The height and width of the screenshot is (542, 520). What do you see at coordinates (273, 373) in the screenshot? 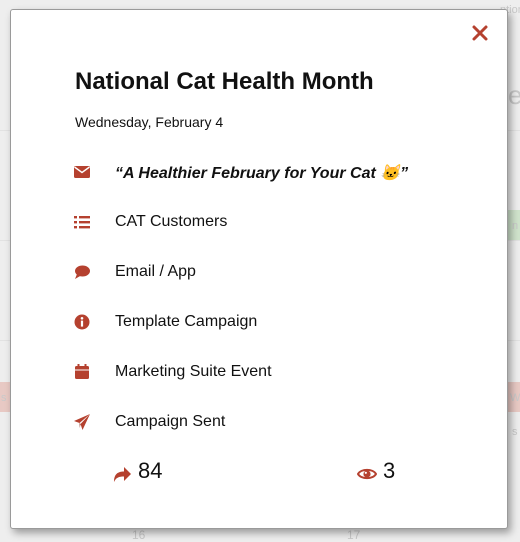
I see `detail-row-event-type: Marketing Suite Event` at bounding box center [273, 373].